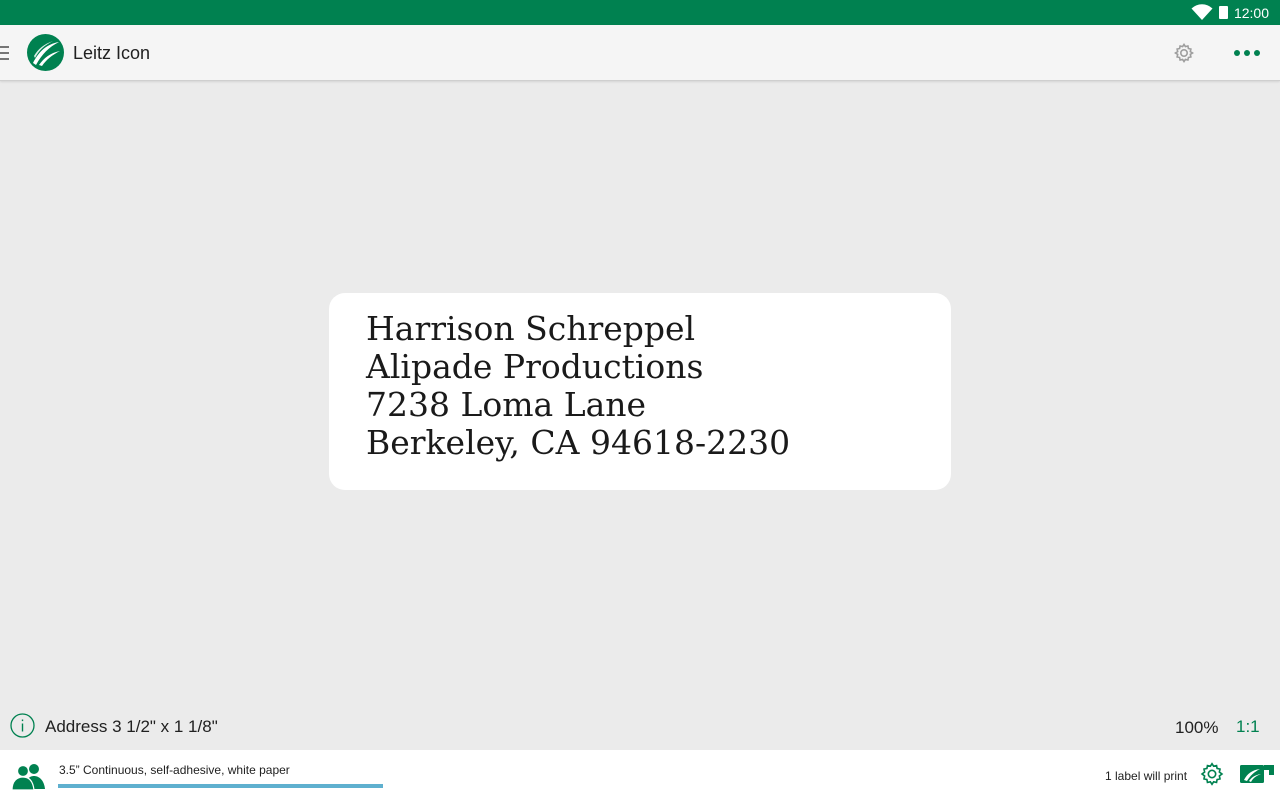  Describe the element at coordinates (578, 442) in the screenshot. I see `label-line-city: Berkeley, CA 94618-2230` at that location.